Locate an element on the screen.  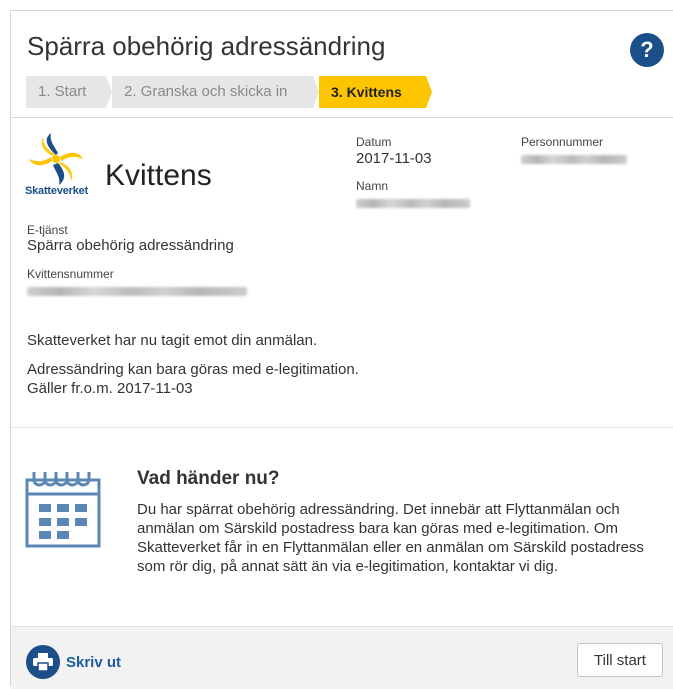
print-button: Skriv ut is located at coordinates (73, 662).